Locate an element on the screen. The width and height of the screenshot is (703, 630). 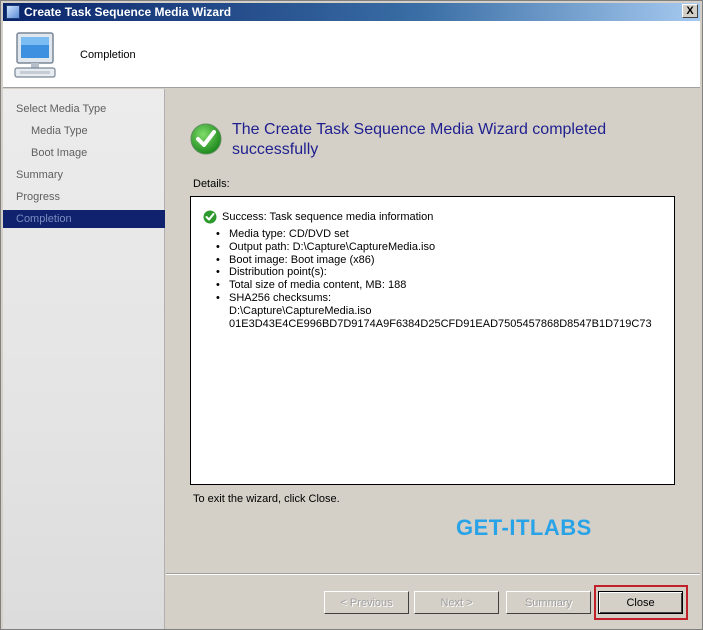
header-title: Completion is located at coordinates (108, 55).